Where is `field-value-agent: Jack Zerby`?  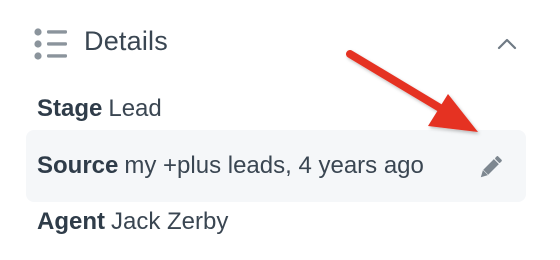 field-value-agent: Jack Zerby is located at coordinates (170, 221).